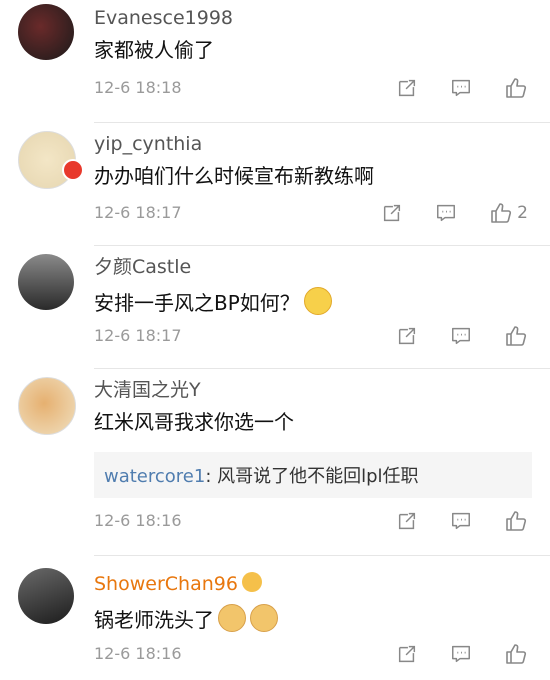 The height and width of the screenshot is (680, 550). I want to click on comment-text: 家都被人偷了, so click(154, 50).